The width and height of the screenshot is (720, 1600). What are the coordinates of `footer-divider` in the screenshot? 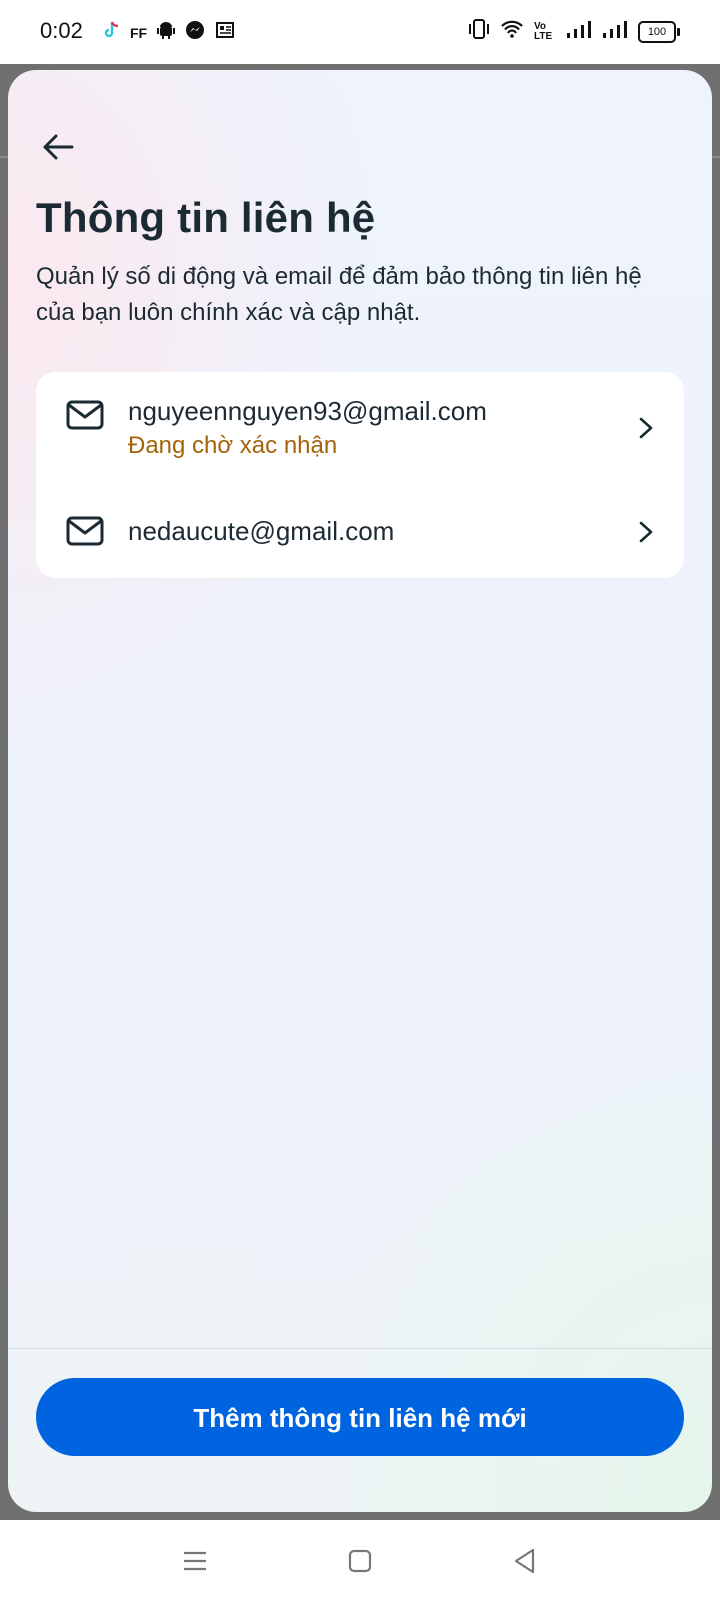 It's located at (360, 1348).